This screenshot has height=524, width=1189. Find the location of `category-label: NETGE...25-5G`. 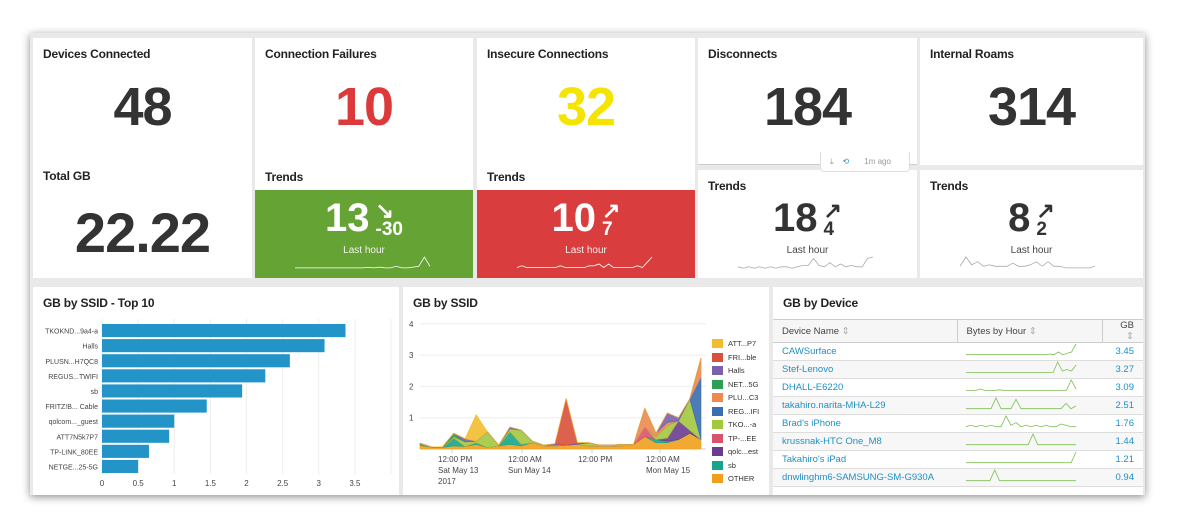

category-label: NETGE...25-5G is located at coordinates (73, 467).